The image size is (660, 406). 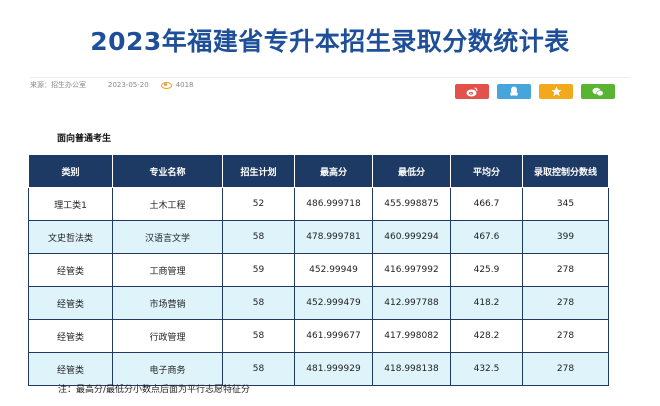 I want to click on table-cell: 452.999479, so click(x=333, y=303).